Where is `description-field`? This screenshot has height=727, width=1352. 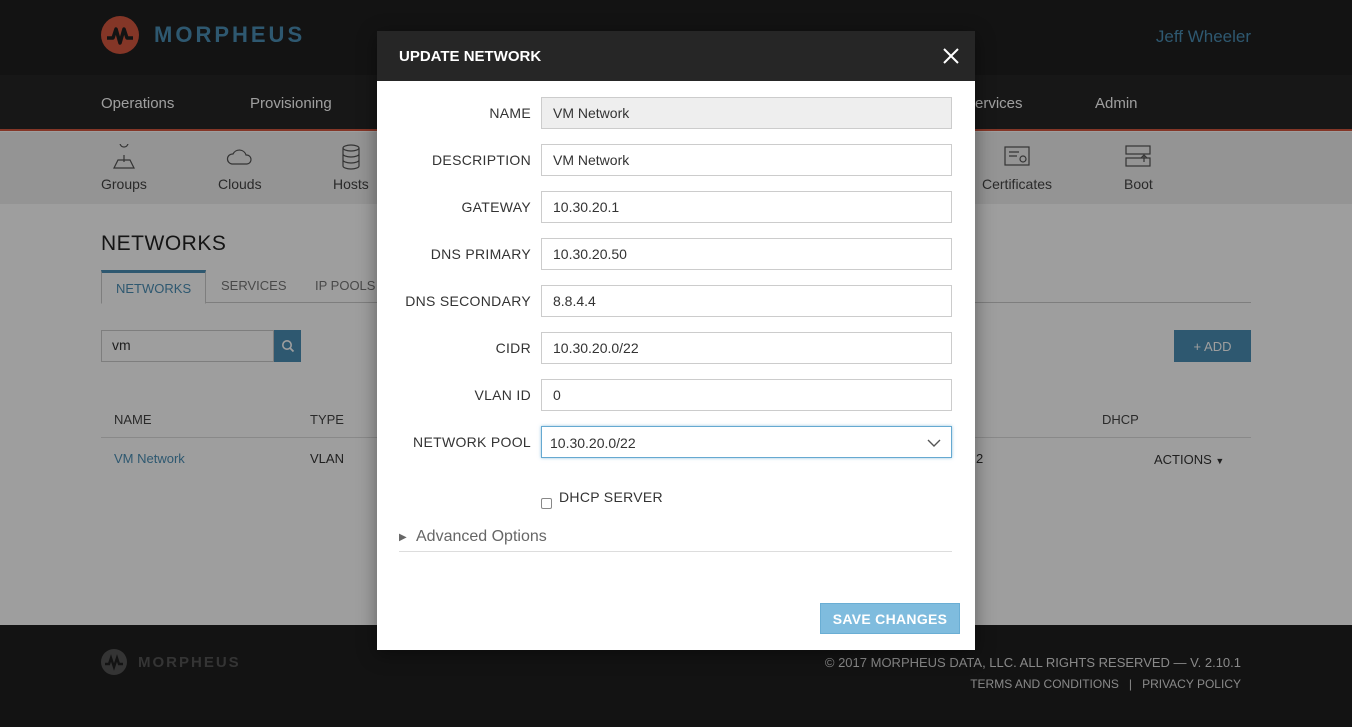
description-field is located at coordinates (746, 160).